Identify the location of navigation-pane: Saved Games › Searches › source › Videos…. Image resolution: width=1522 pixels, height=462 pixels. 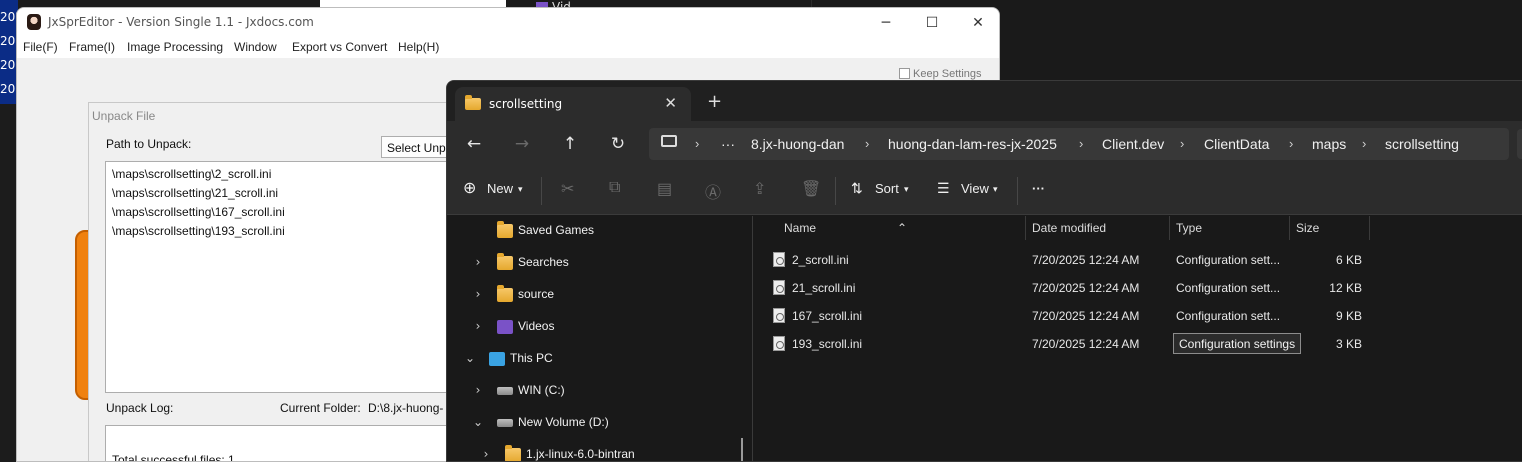
(599, 338).